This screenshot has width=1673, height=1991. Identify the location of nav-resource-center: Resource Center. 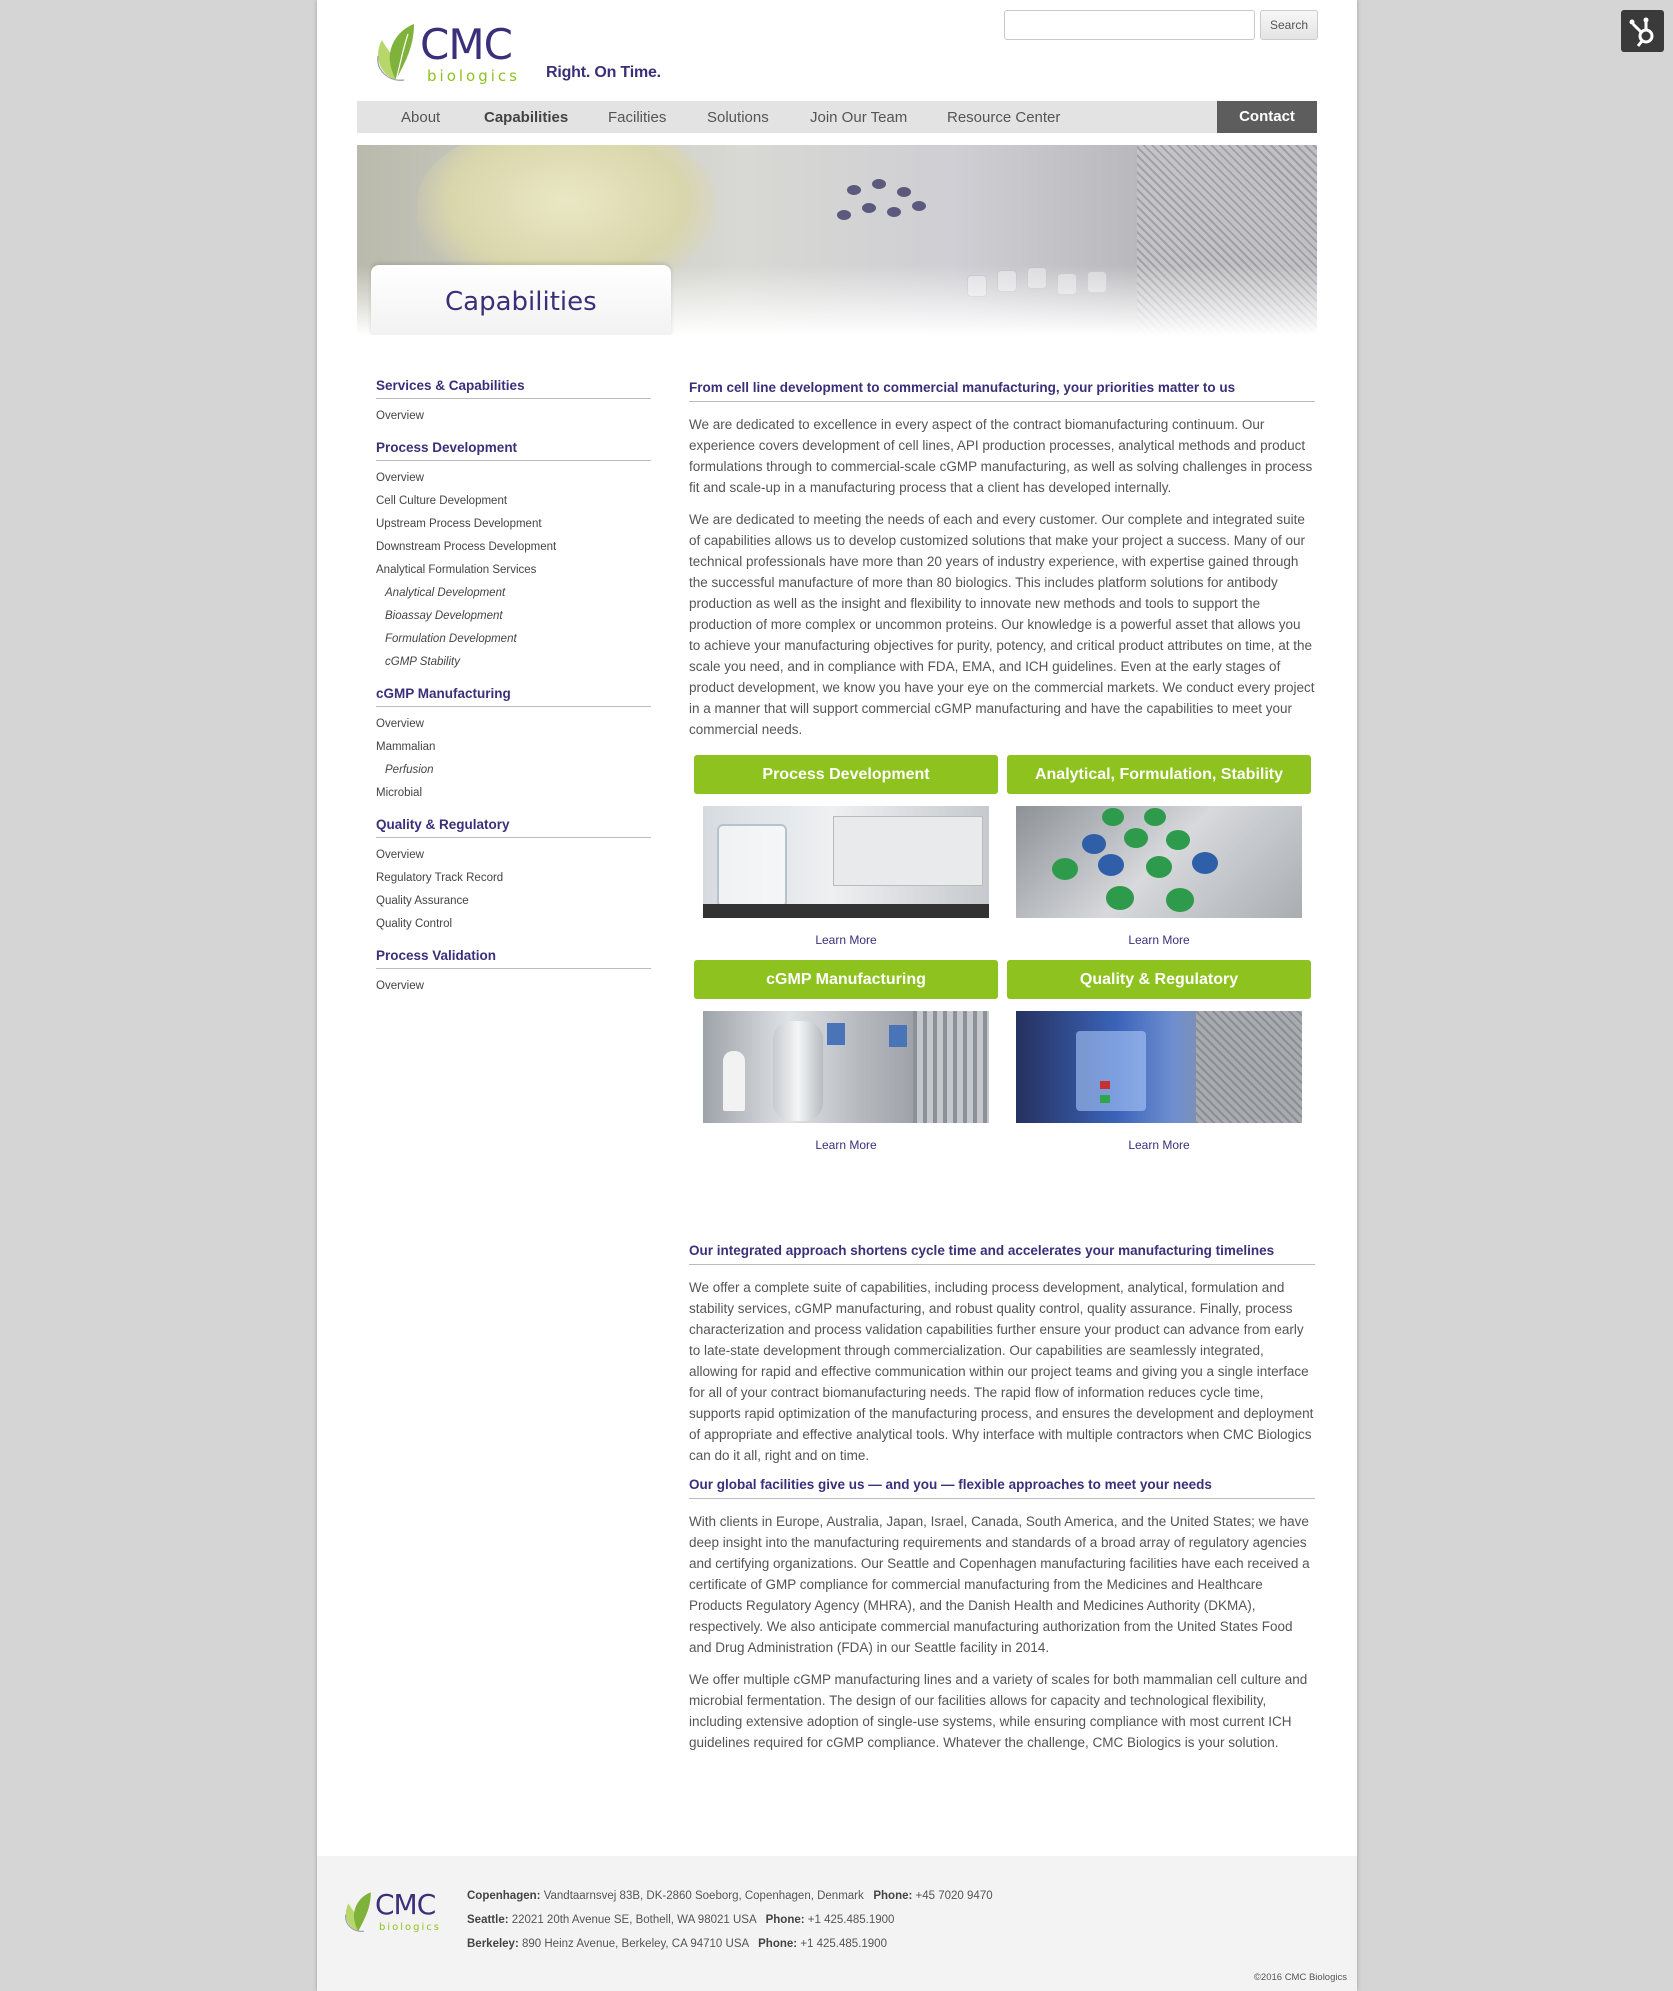
(1003, 117).